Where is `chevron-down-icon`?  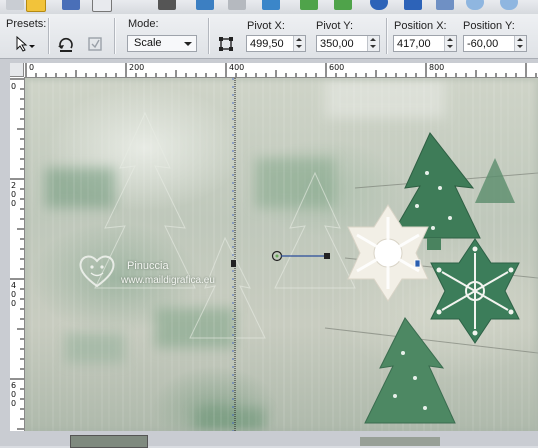
chevron-down-icon is located at coordinates (188, 44).